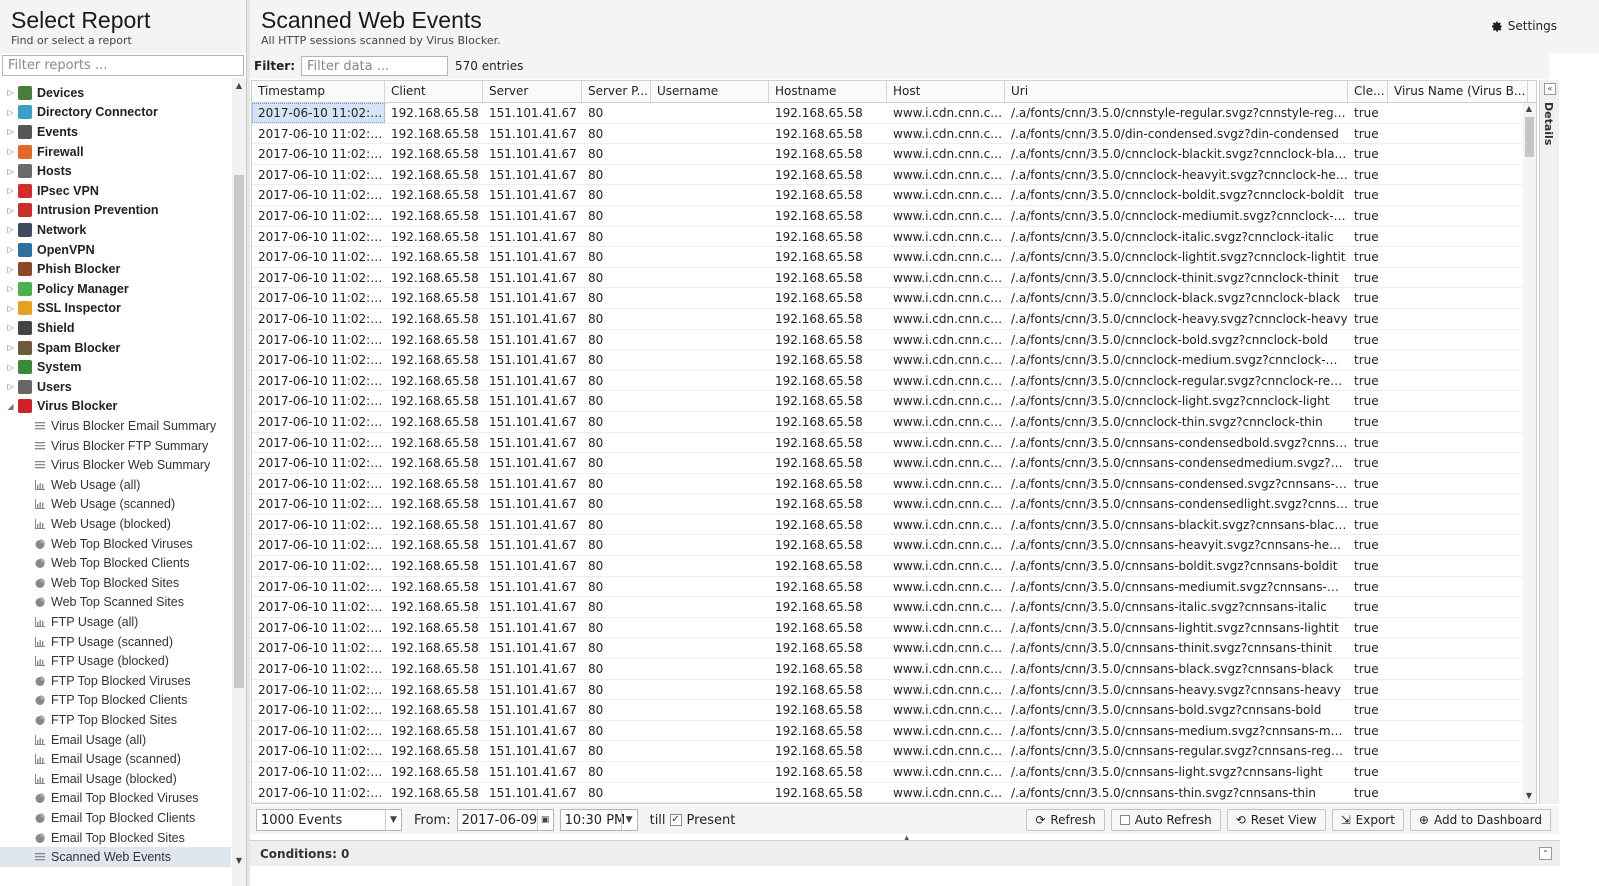  Describe the element at coordinates (1524, 26) in the screenshot. I see `settings-button: Settings` at that location.